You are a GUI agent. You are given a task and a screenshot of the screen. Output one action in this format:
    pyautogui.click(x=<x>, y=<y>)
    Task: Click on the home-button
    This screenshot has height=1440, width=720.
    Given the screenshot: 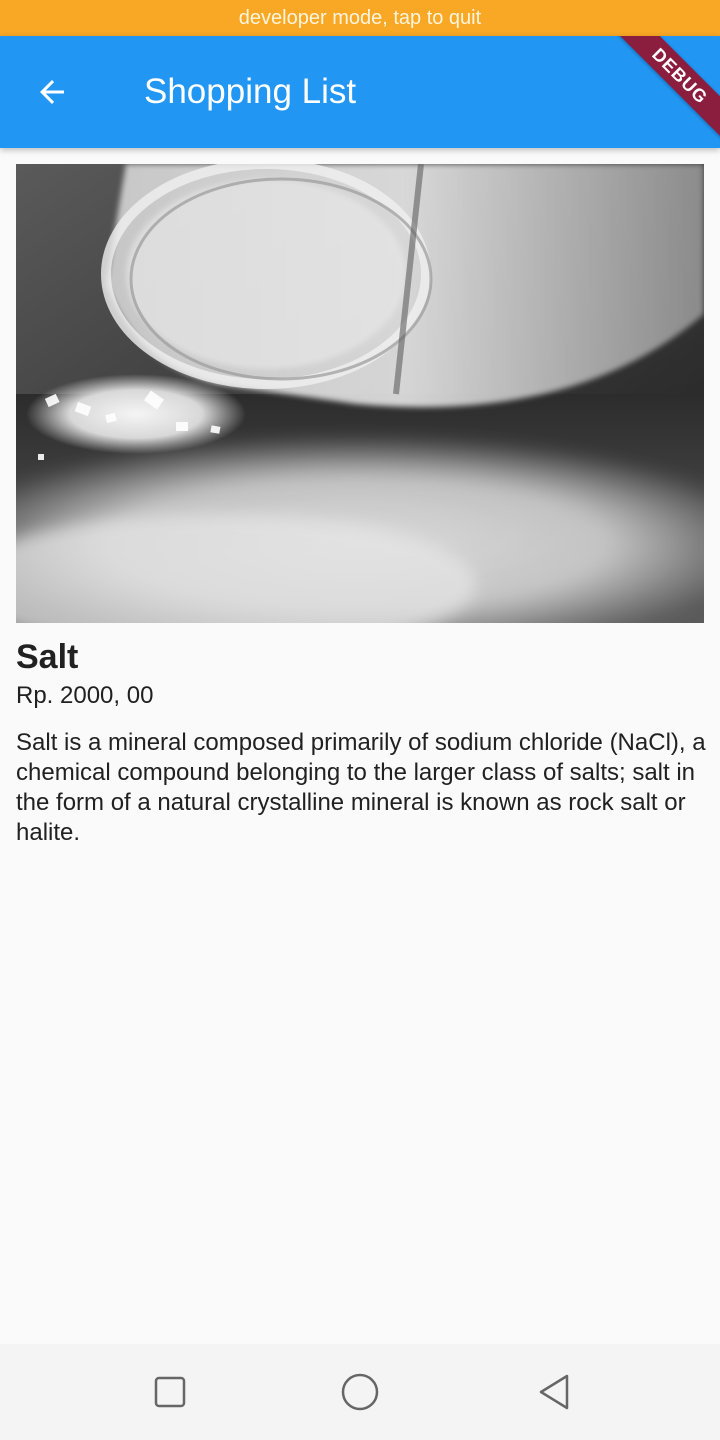 What is the action you would take?
    pyautogui.click(x=360, y=1392)
    